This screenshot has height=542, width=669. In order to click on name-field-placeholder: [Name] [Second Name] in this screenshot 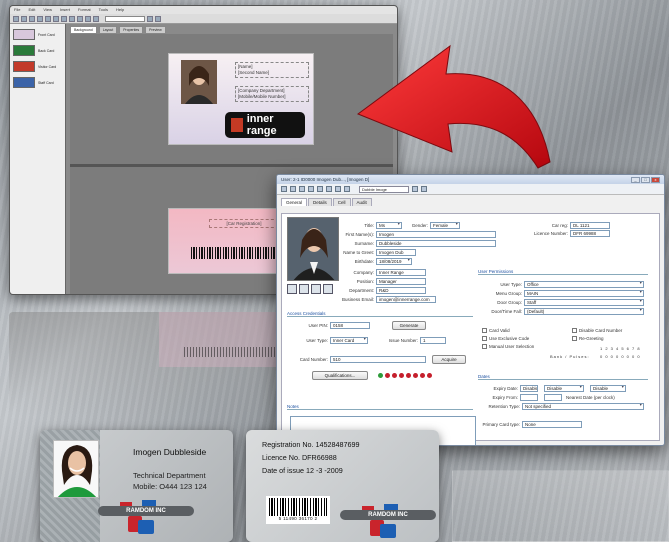, I will do `click(272, 70)`.